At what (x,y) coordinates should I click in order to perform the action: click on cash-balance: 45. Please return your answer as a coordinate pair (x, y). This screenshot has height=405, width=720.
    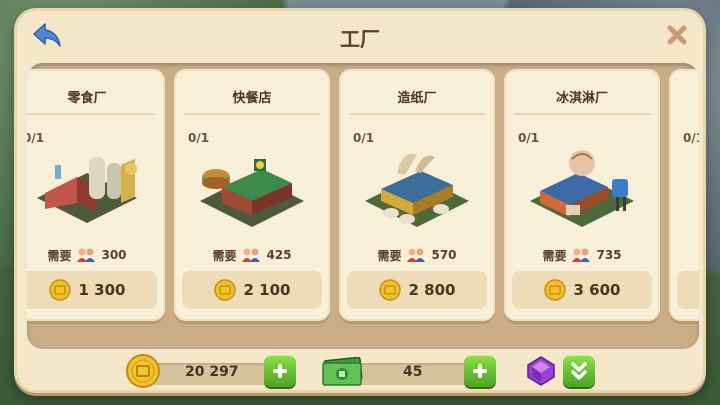
    Looking at the image, I should click on (413, 372).